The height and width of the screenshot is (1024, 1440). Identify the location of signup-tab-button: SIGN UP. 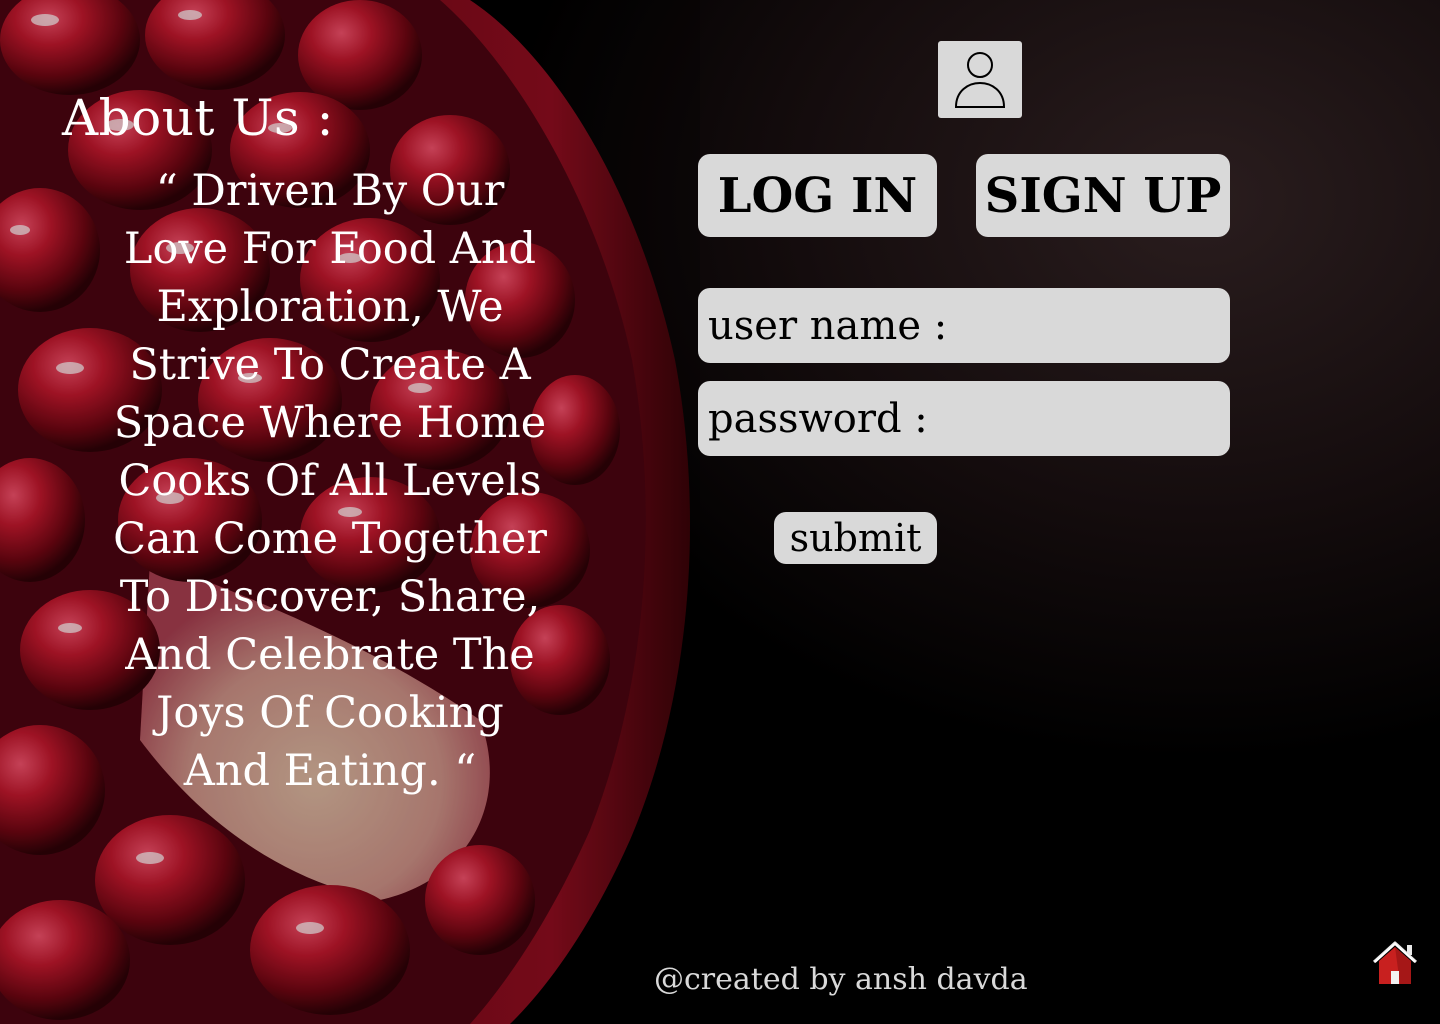
(1103, 195).